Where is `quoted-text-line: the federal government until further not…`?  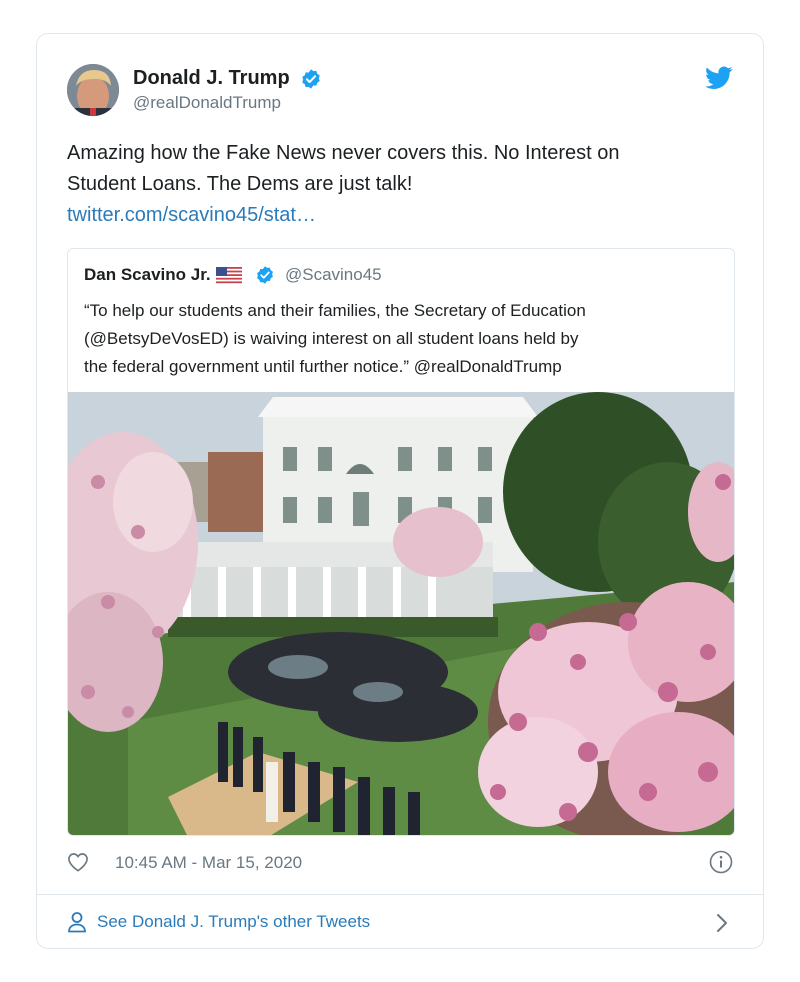 quoted-text-line: the federal government until further not… is located at coordinates (323, 366).